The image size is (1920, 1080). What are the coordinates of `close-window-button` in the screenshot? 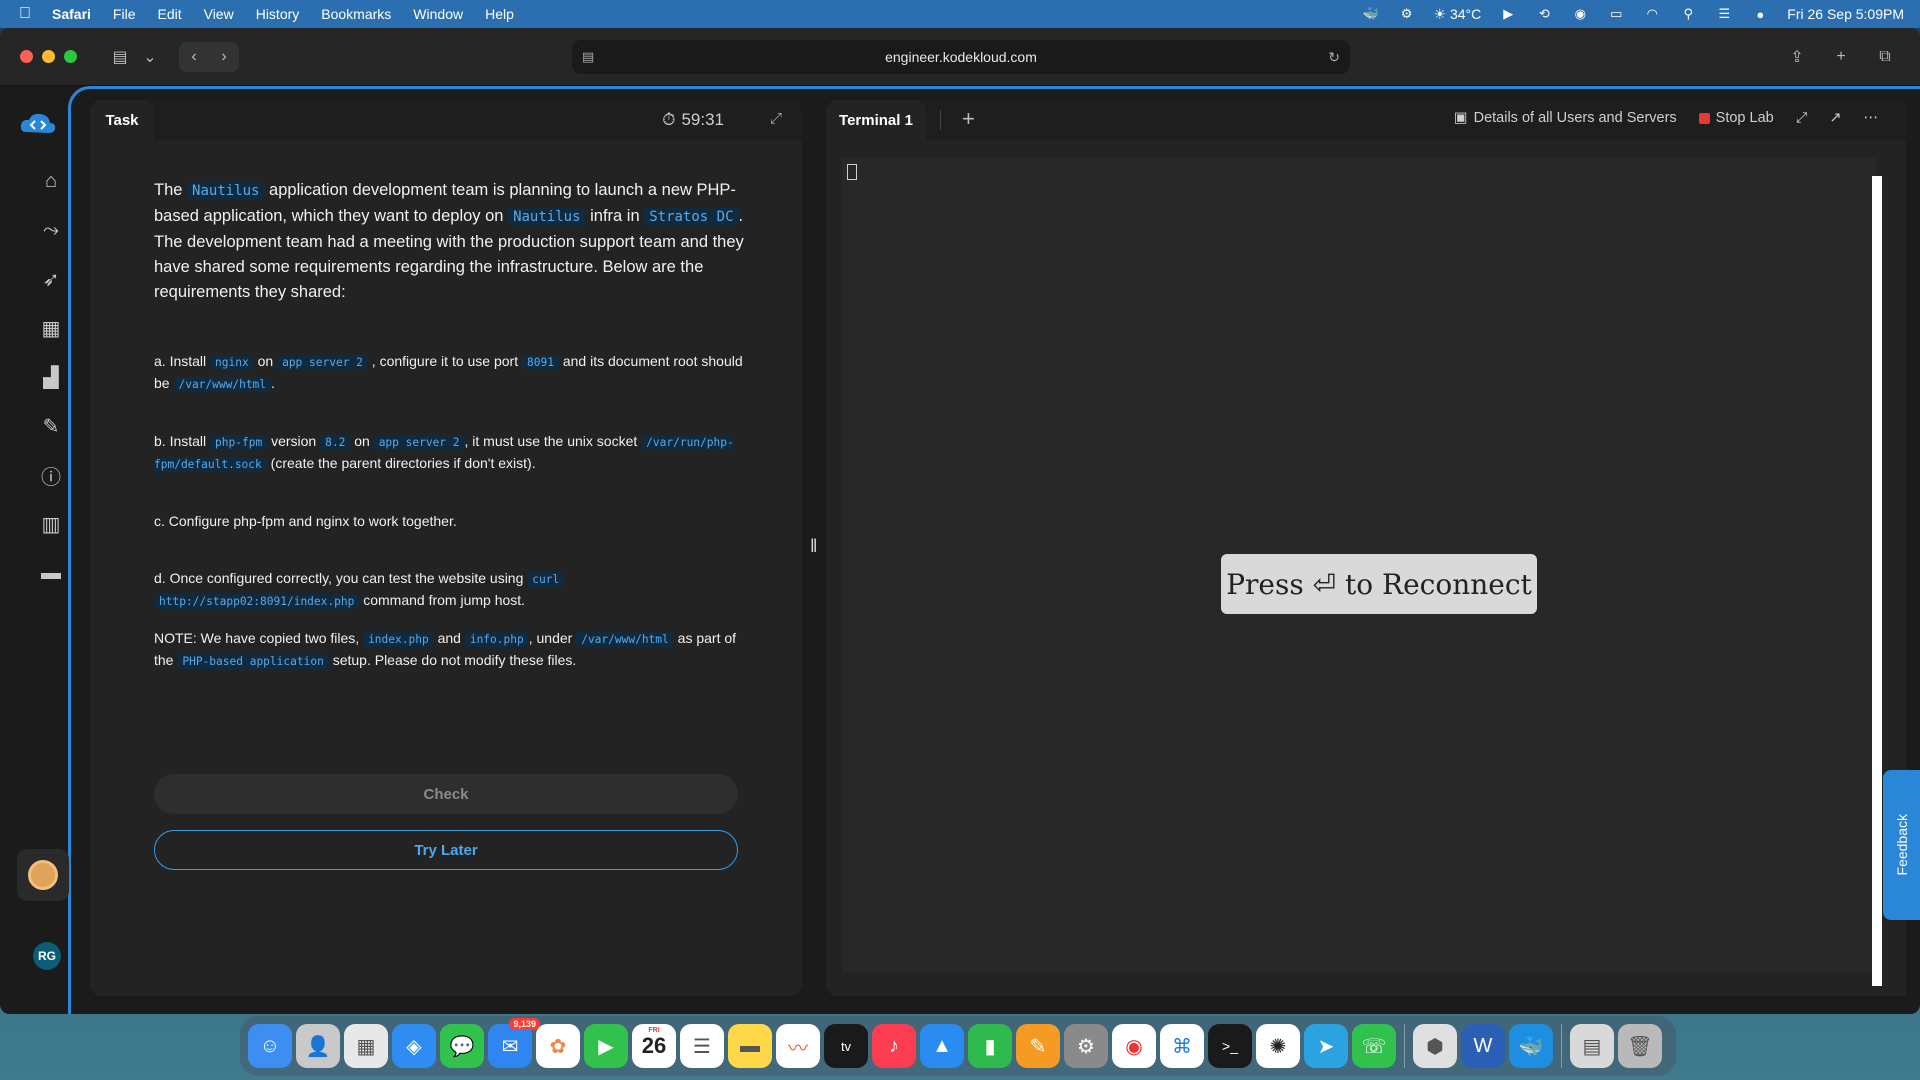 It's located at (26, 56).